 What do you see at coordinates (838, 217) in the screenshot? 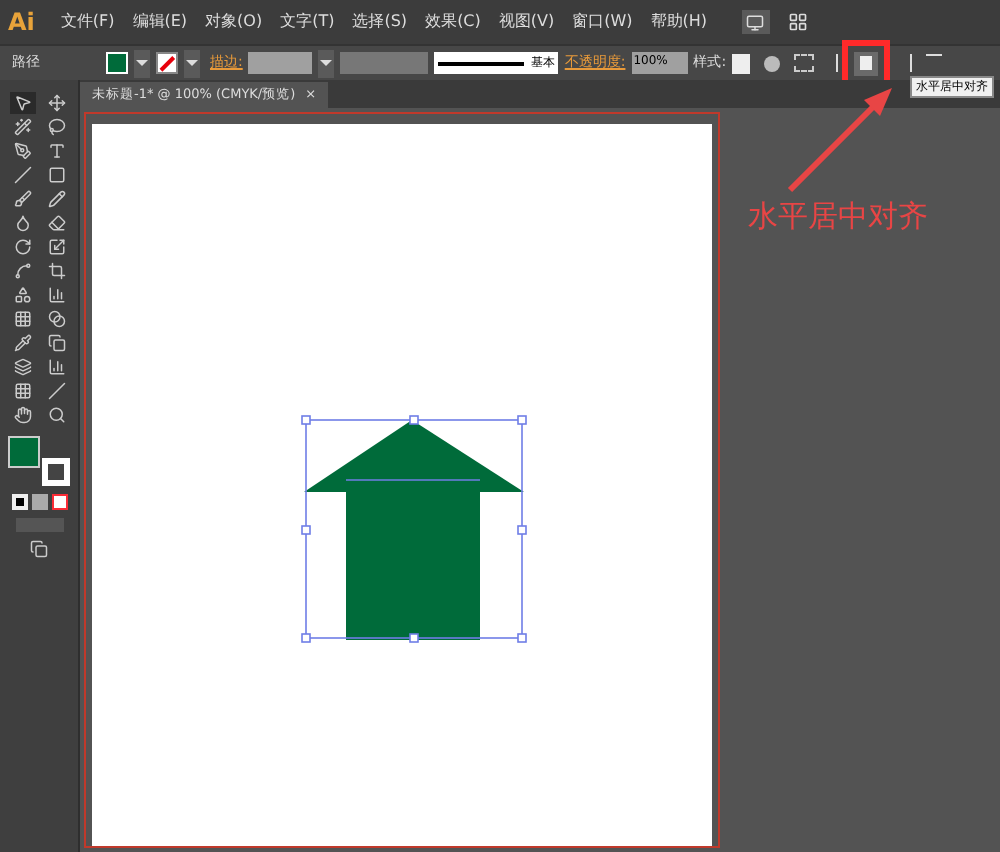
I see `annotation-text: 水平居中对齐` at bounding box center [838, 217].